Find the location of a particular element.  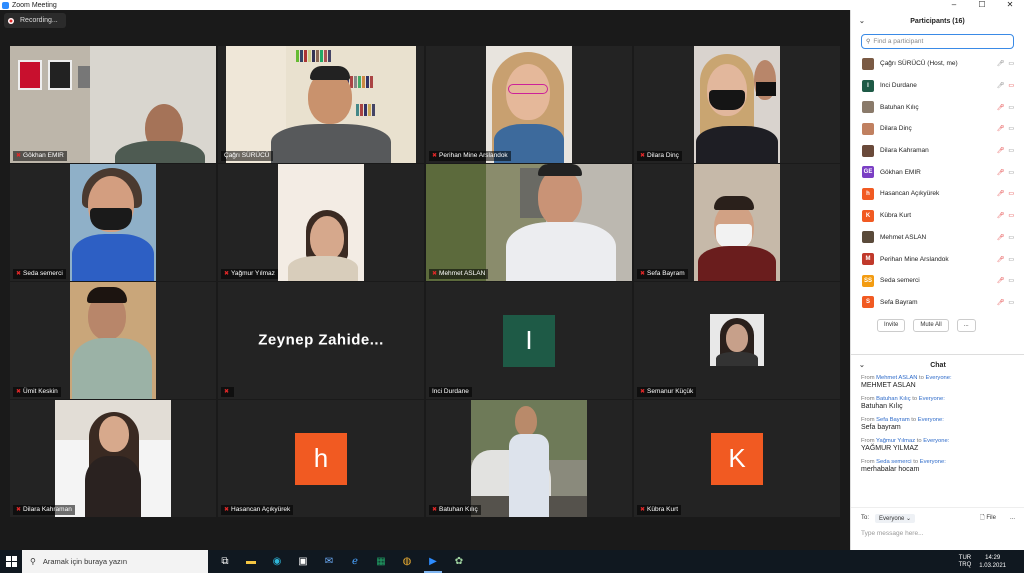

tile-name-label: ✖ Mehmet ASLAN is located at coordinates (459, 274).